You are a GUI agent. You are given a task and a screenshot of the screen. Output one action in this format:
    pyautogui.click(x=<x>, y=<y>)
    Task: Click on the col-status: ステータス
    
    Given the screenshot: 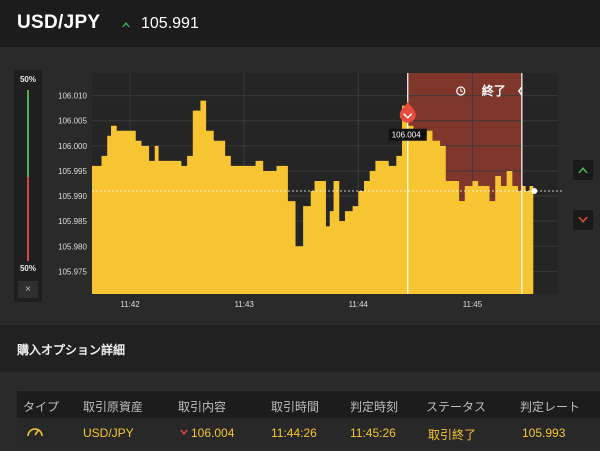 What is the action you would take?
    pyautogui.click(x=456, y=407)
    